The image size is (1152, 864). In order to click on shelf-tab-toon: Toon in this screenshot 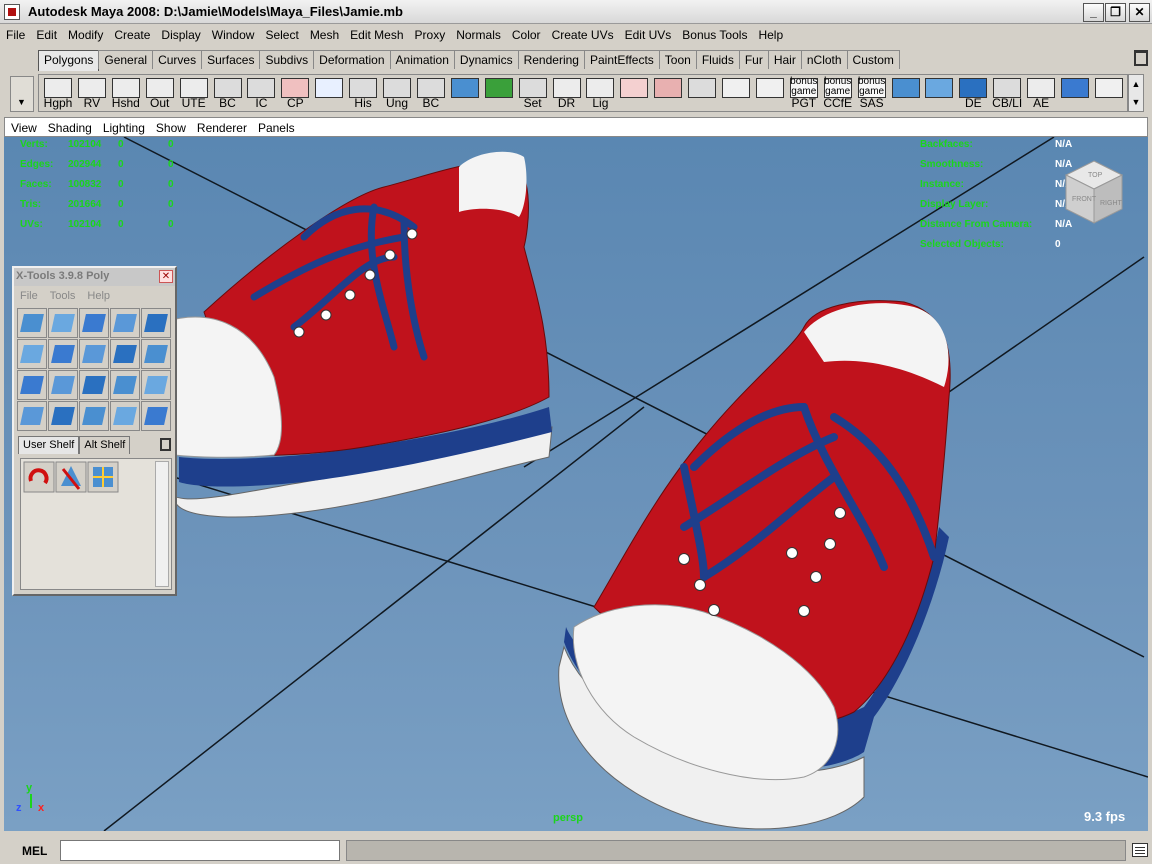, I will do `click(677, 59)`.